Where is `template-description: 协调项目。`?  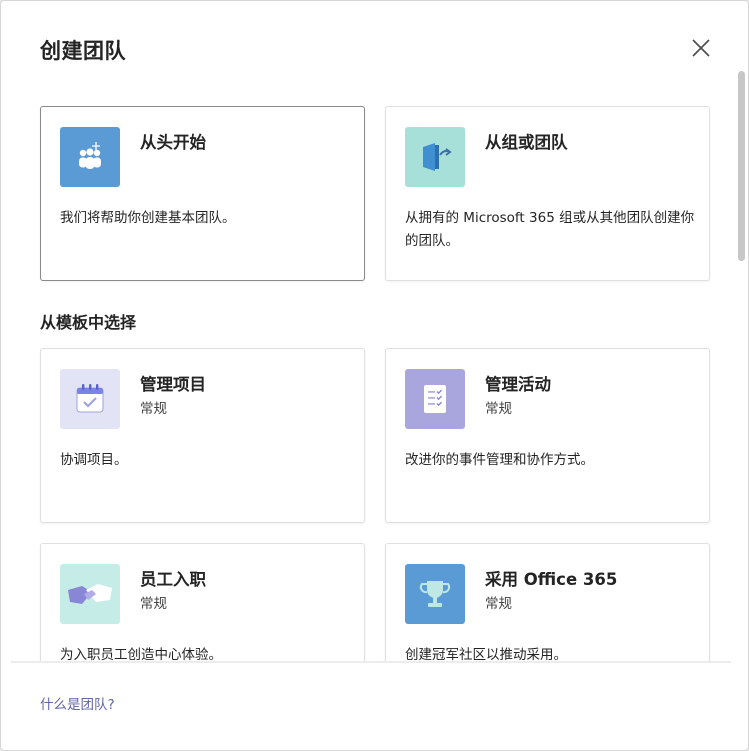 template-description: 协调项目。 is located at coordinates (94, 460).